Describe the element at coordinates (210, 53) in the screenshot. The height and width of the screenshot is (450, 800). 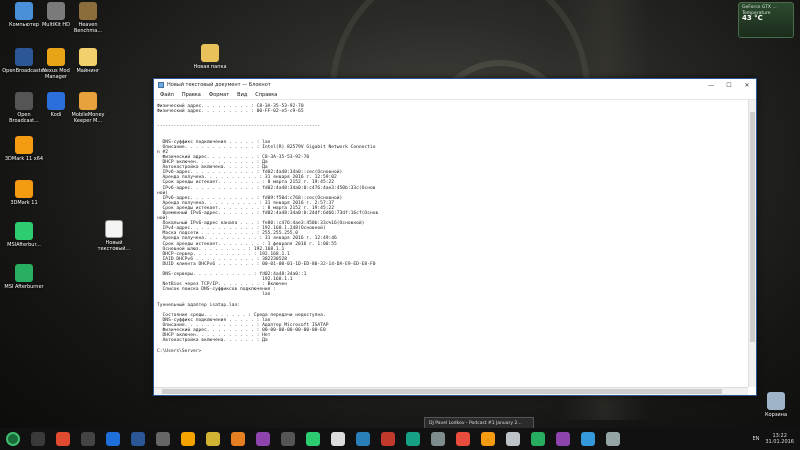
I see `folder-icon` at that location.